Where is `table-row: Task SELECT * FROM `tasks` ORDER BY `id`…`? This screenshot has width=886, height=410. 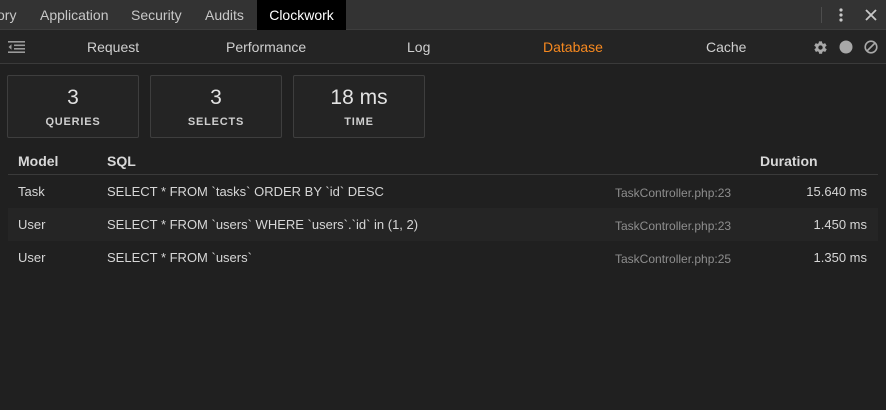
table-row: Task SELECT * FROM `tasks` ORDER BY `id`… is located at coordinates (443, 191).